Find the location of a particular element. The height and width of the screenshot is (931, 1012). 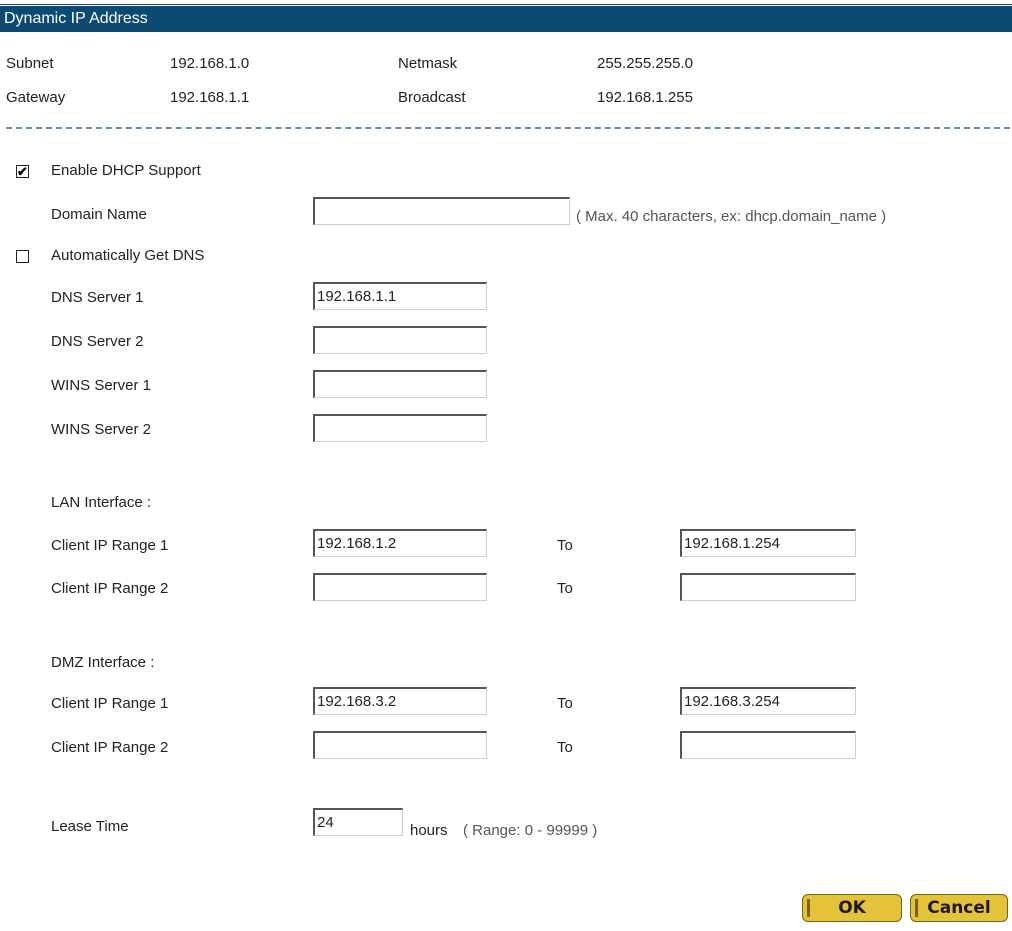

broadcast-value: 192.168.1.255 is located at coordinates (645, 97).